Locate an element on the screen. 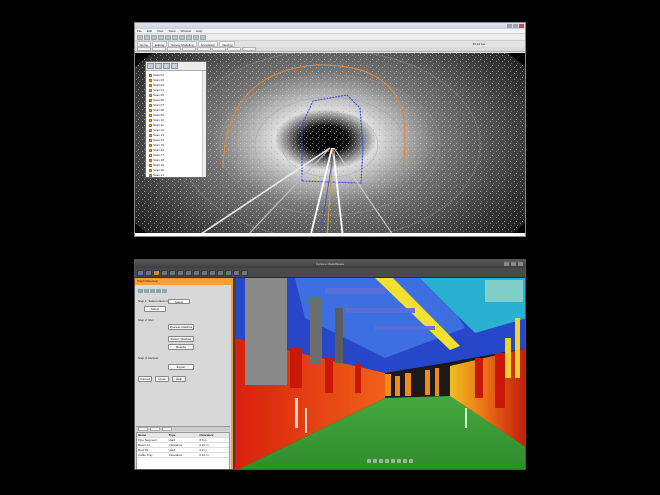 This screenshot has width=660, height=495. window-controls is located at coordinates (513, 264).